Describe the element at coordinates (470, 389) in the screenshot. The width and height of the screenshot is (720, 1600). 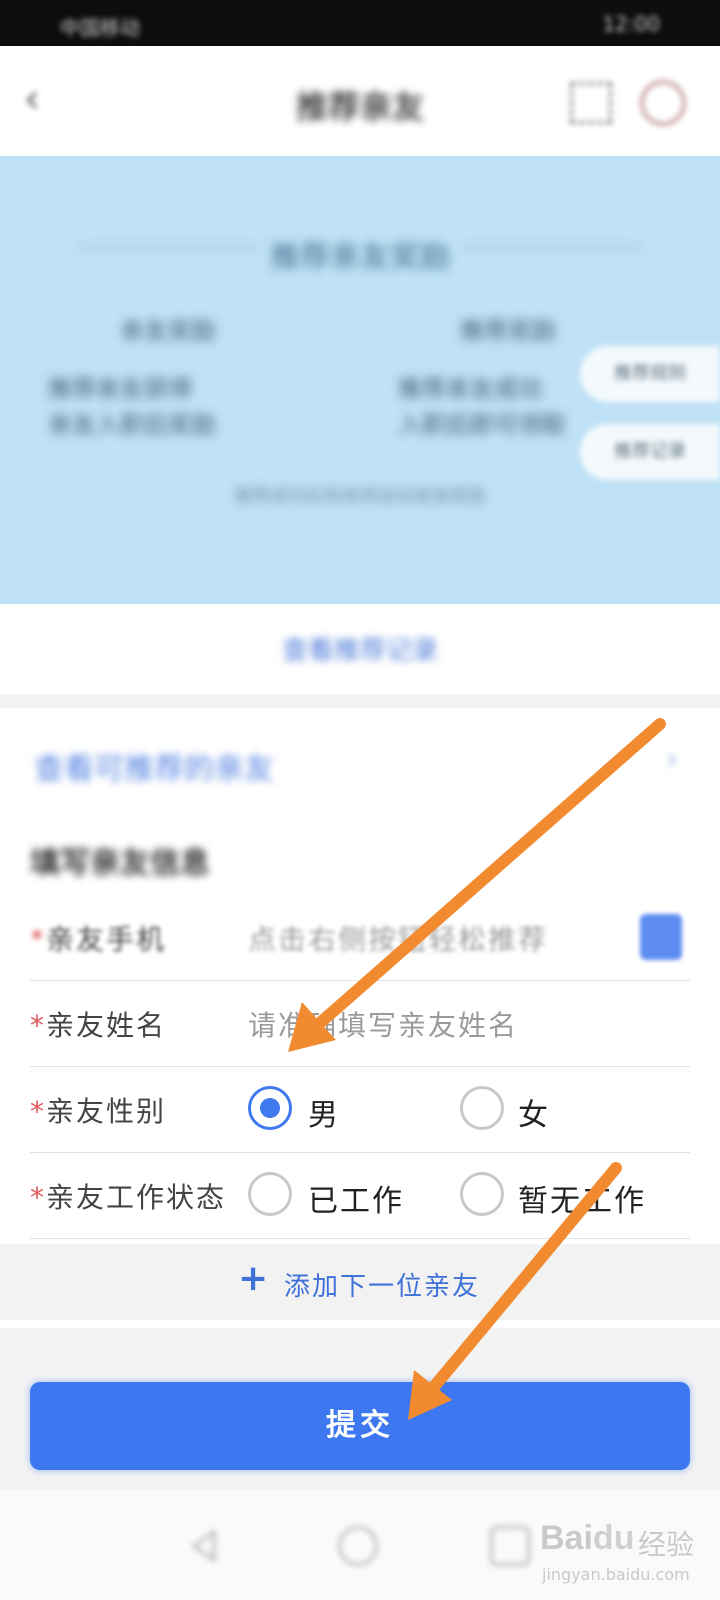
I see `desc-line: 推荐亲友成功` at that location.